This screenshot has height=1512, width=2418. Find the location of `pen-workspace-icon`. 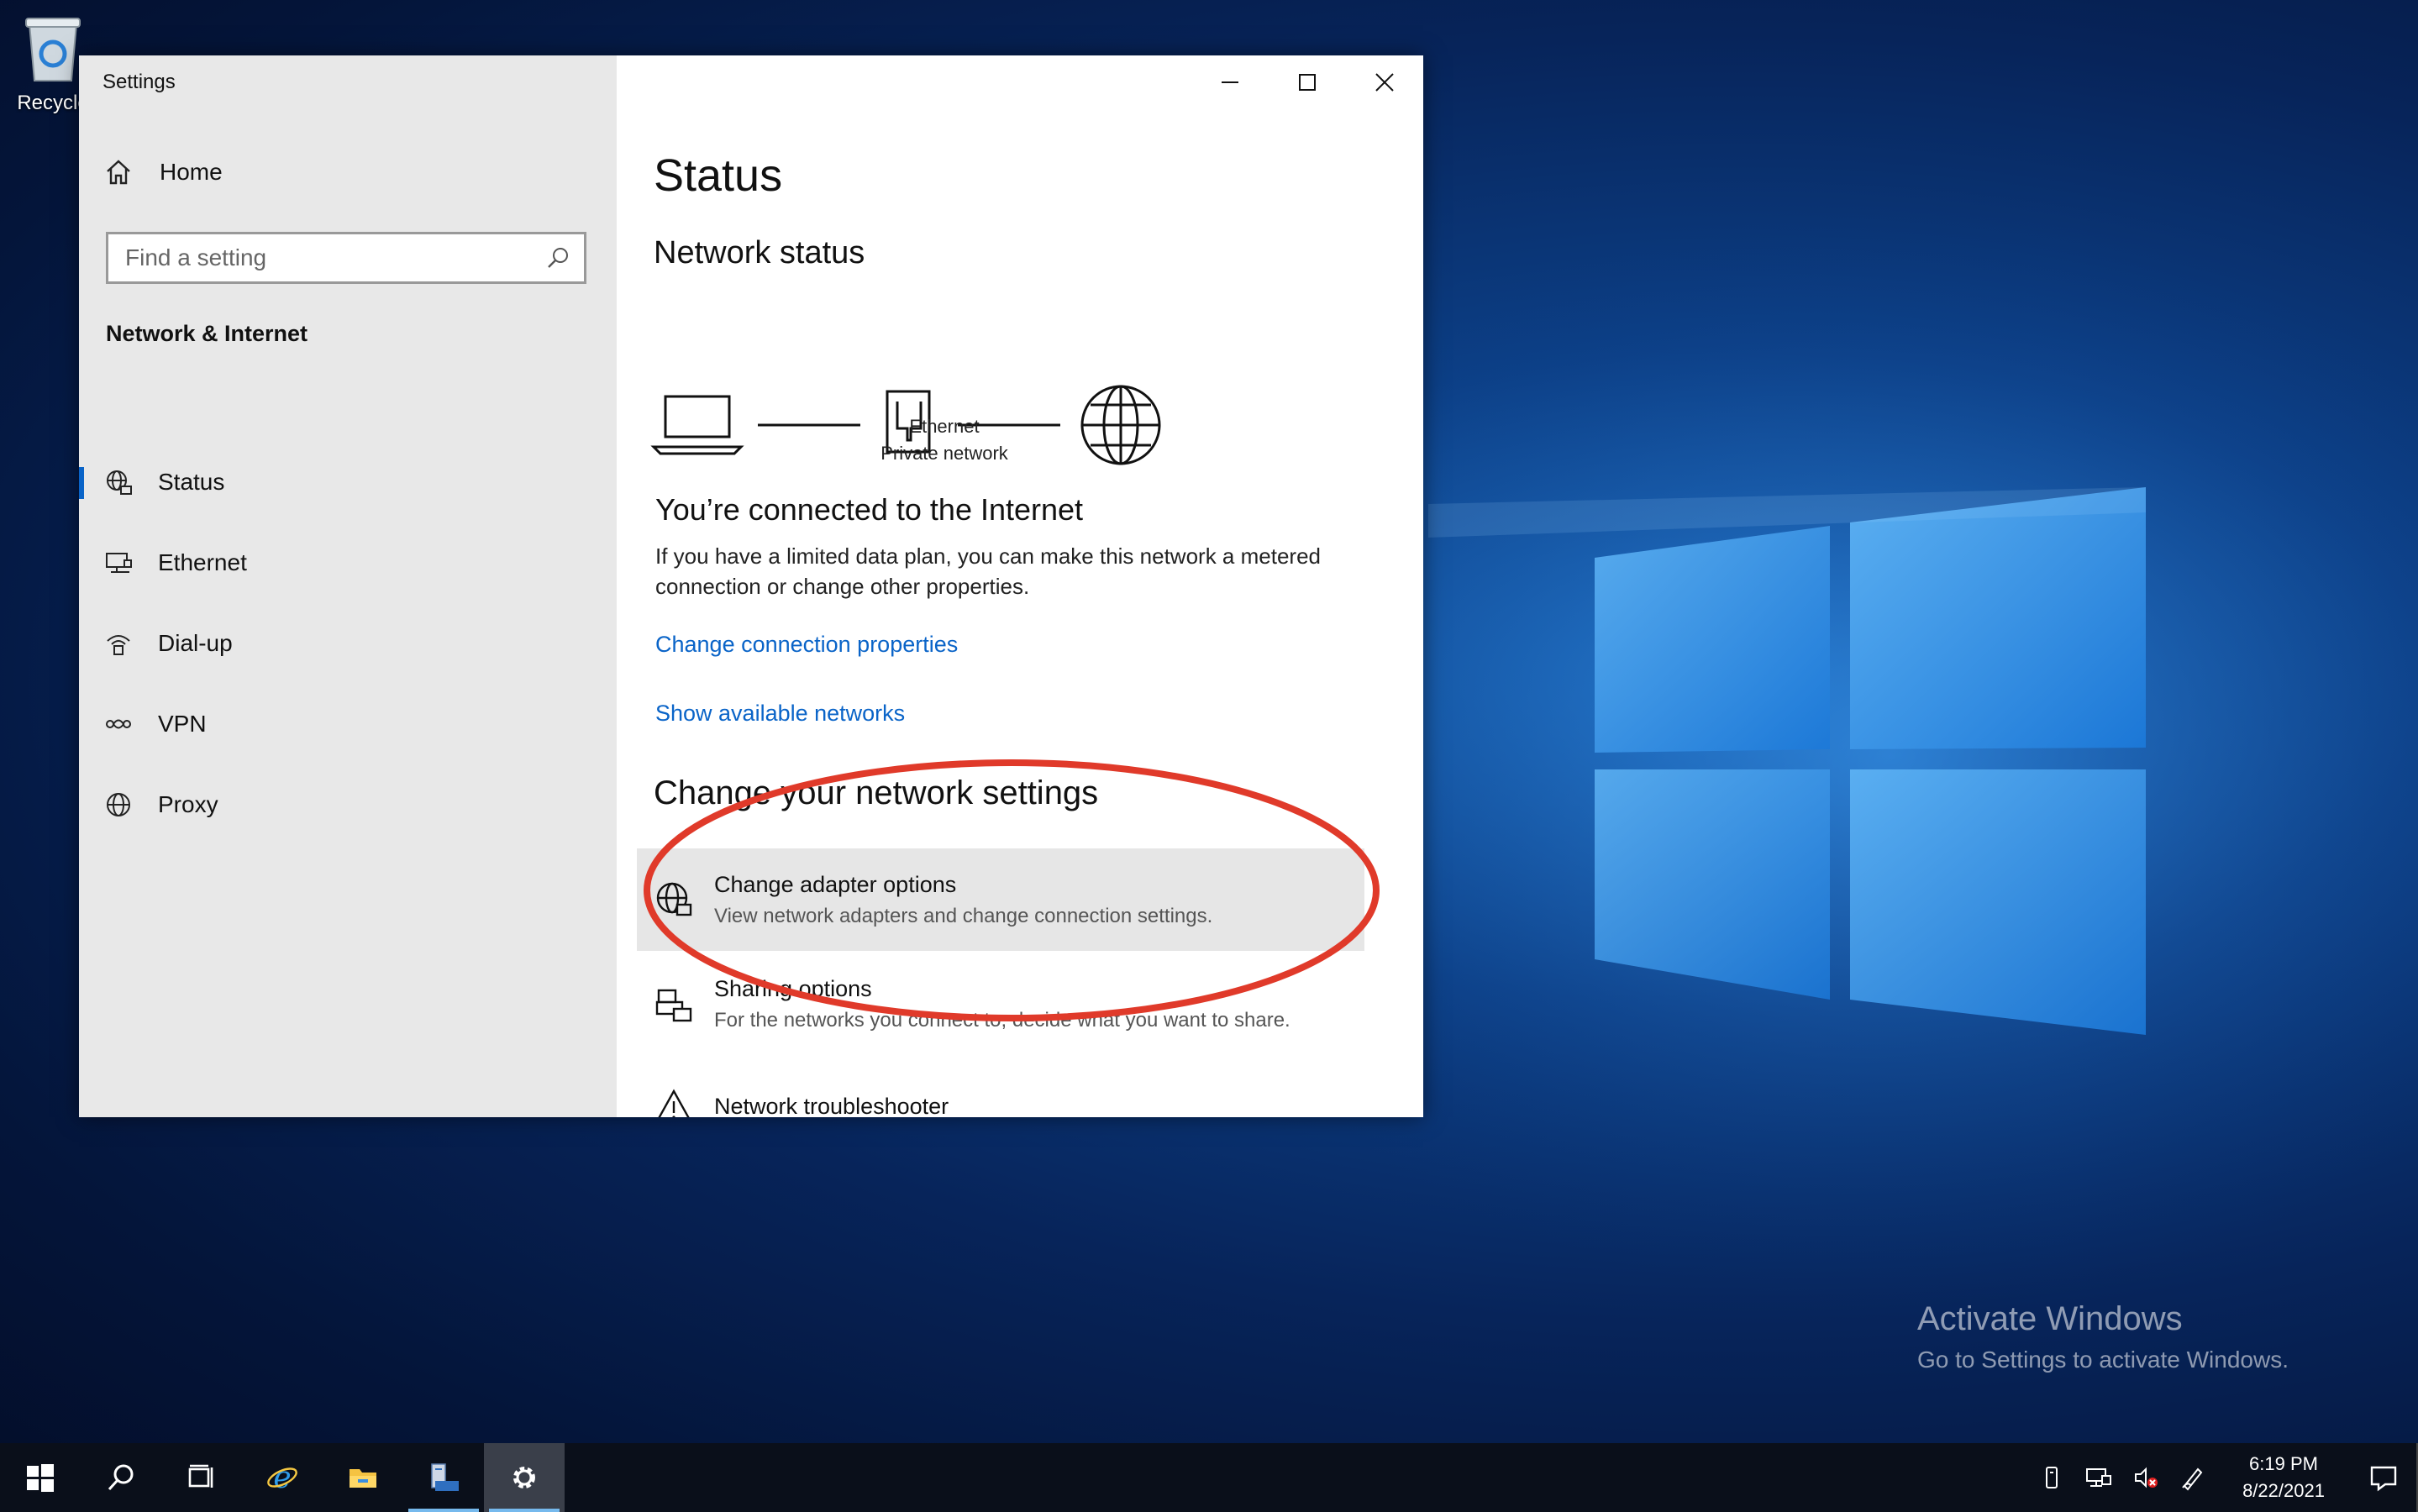

pen-workspace-icon is located at coordinates (2192, 1479).